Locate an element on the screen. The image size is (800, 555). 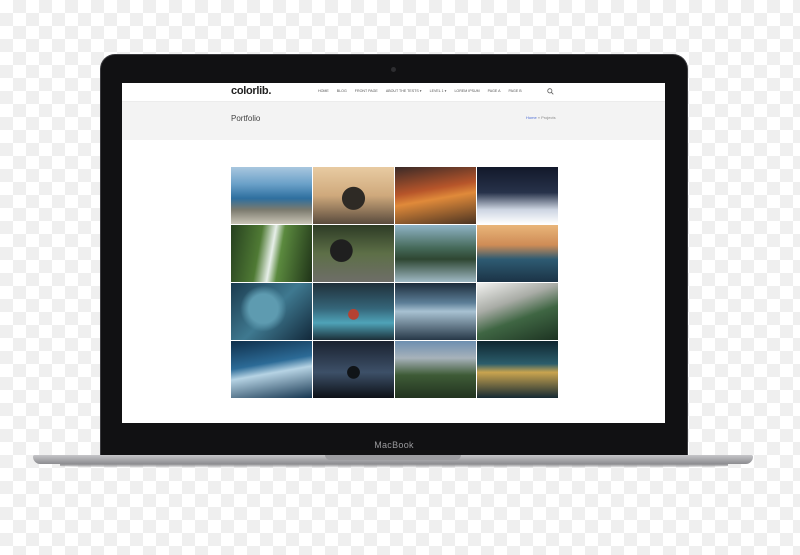
site-logo: colorlib. is located at coordinates (251, 91).